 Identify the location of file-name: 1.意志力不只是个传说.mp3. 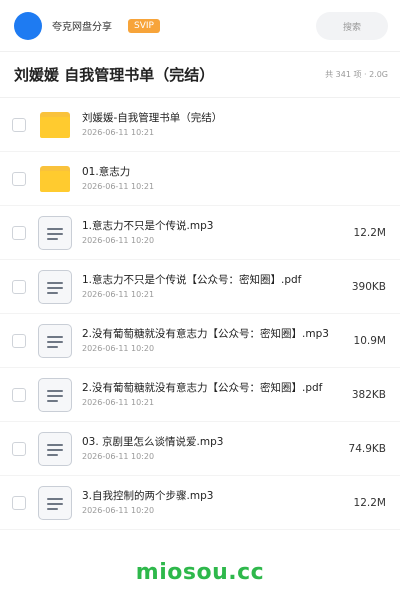
(148, 226).